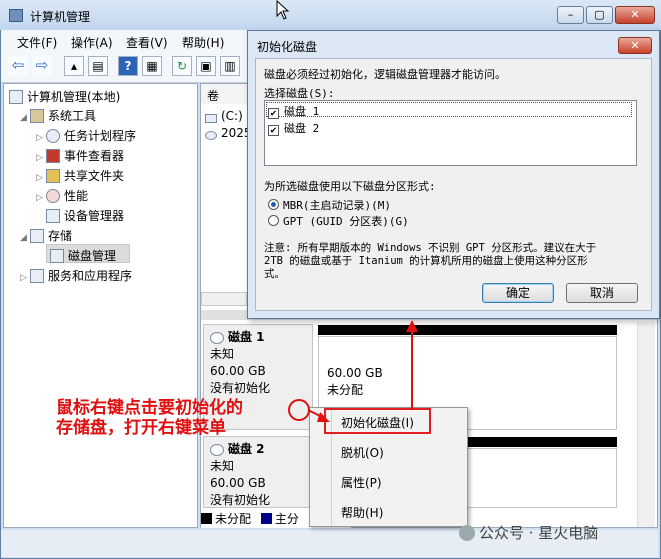  I want to click on dialog-intro: 磁盘必须经过初始化，逻辑磁盘管理器才能访问。, so click(385, 74).